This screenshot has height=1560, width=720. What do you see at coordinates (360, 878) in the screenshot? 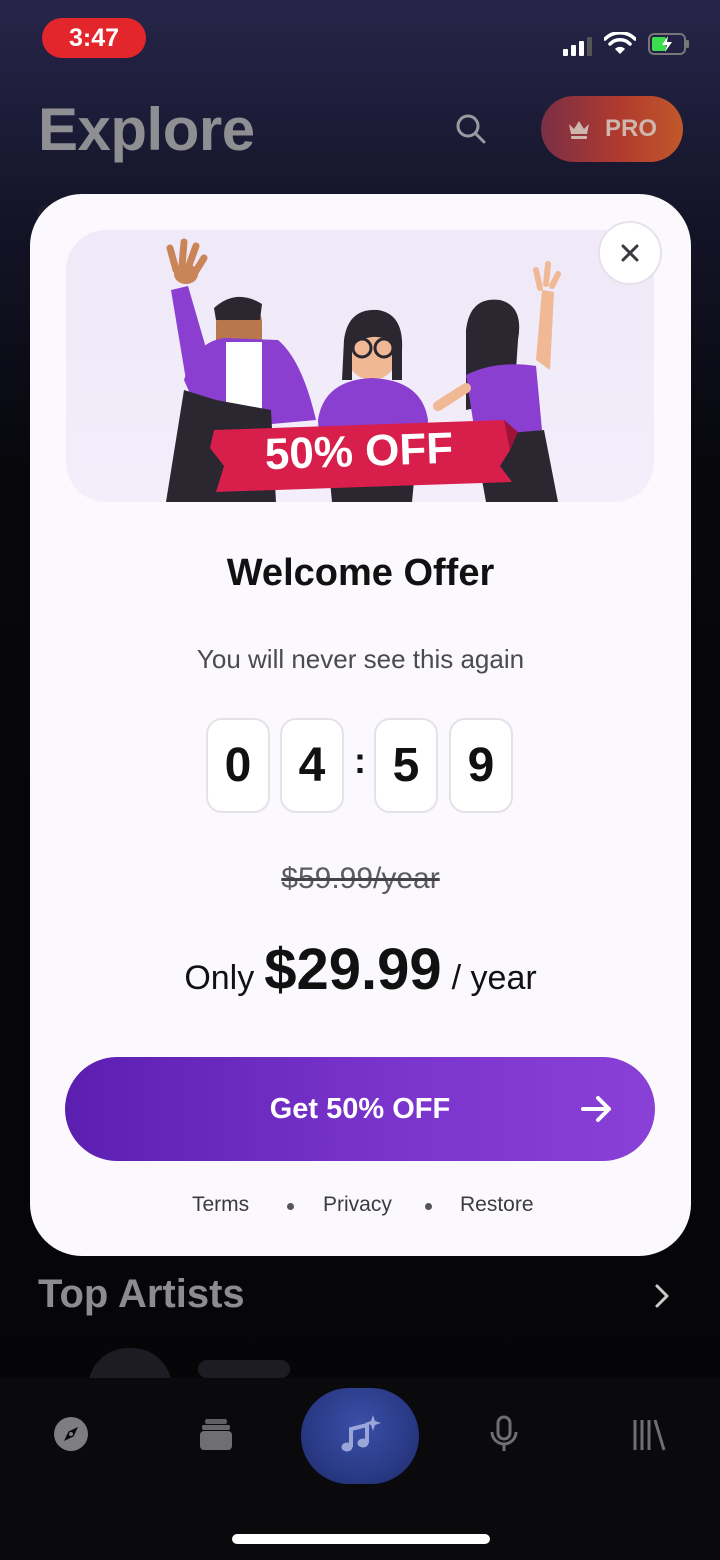
I see `original-price: $59.99/year` at bounding box center [360, 878].